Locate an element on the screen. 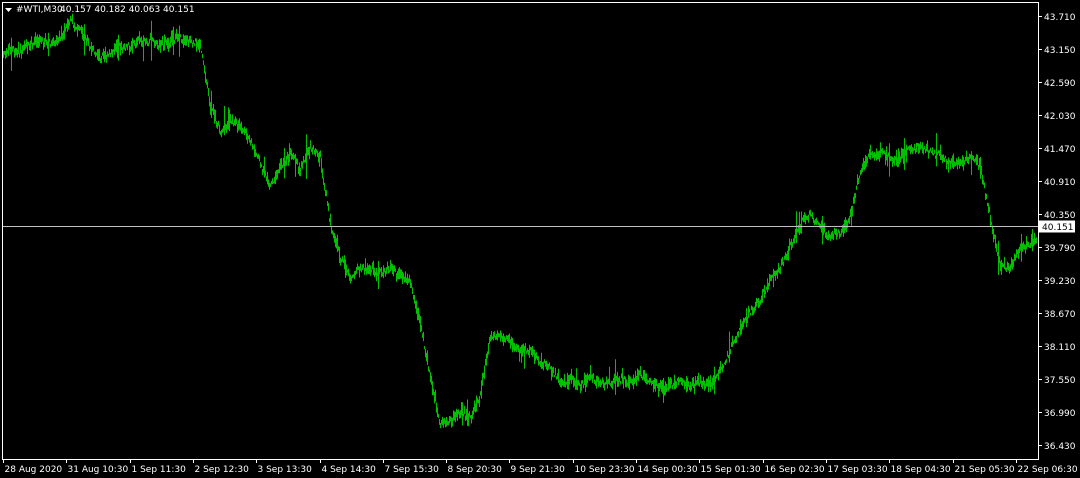  x-tick-label: 2 Sep 12:30 is located at coordinates (222, 470).